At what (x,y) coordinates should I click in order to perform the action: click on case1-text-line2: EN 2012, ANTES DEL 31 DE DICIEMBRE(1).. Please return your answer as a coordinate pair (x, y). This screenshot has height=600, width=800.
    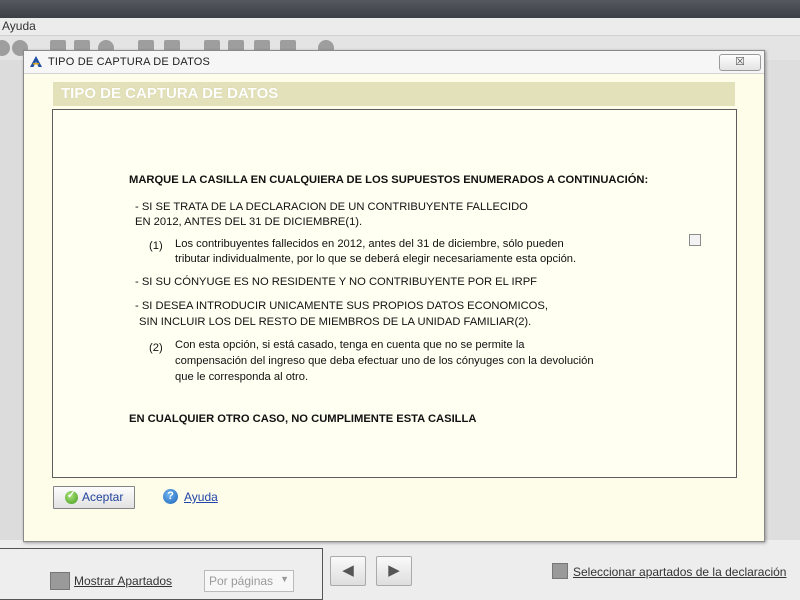
    Looking at the image, I should click on (249, 222).